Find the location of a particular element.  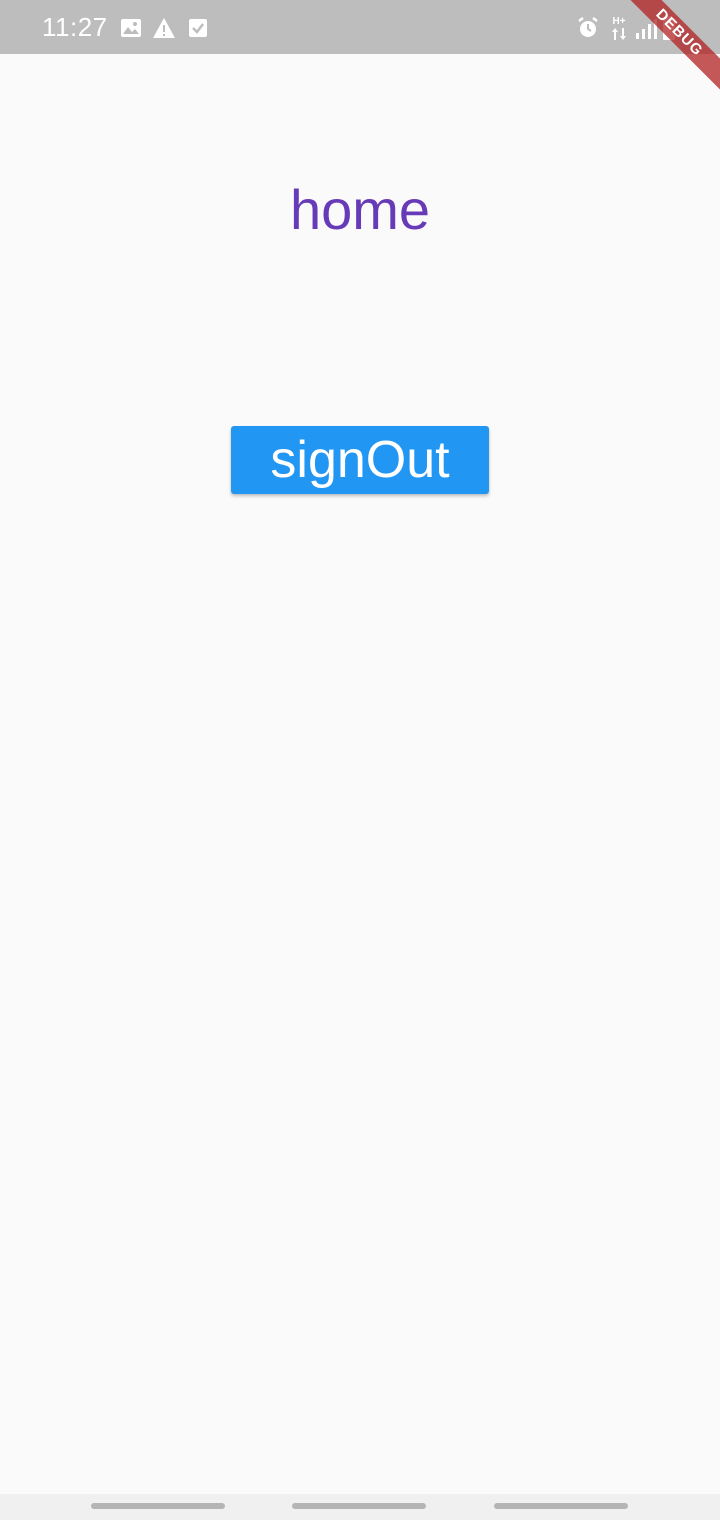

network-label: H+ is located at coordinates (619, 21).